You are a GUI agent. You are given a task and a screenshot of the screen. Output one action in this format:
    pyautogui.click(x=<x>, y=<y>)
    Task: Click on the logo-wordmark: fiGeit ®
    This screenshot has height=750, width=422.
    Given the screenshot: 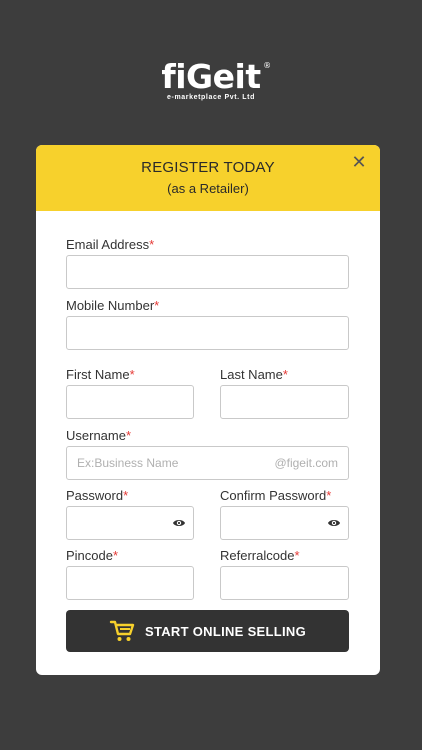 What is the action you would take?
    pyautogui.click(x=216, y=76)
    